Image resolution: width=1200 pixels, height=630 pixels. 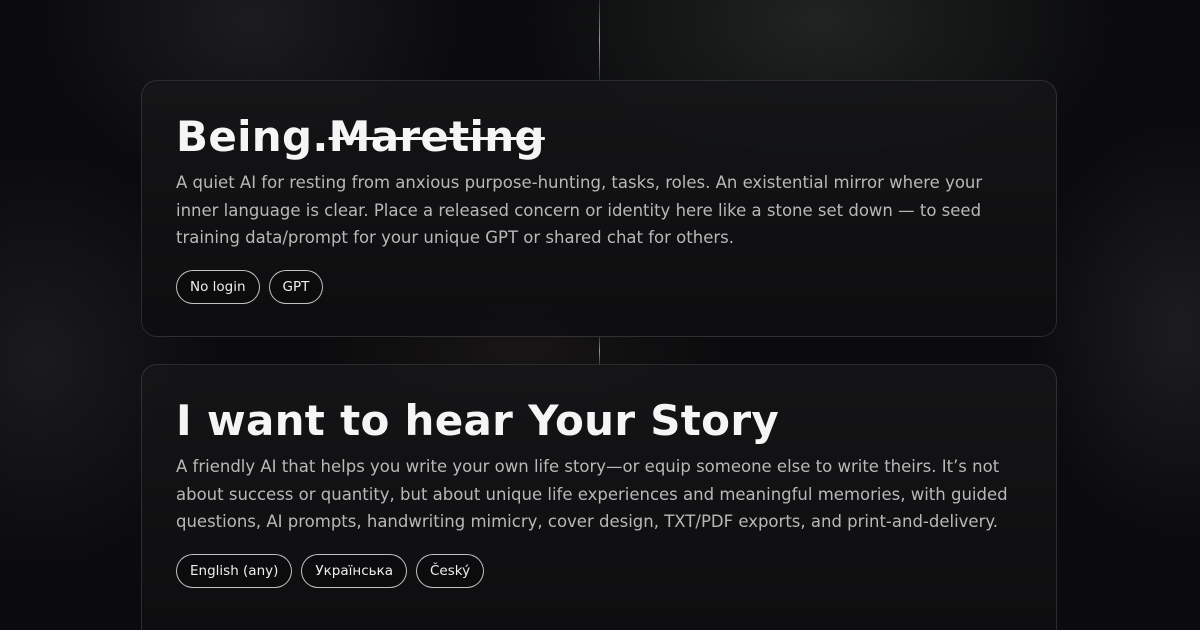 I want to click on tag-gpt: GPT, so click(x=296, y=286).